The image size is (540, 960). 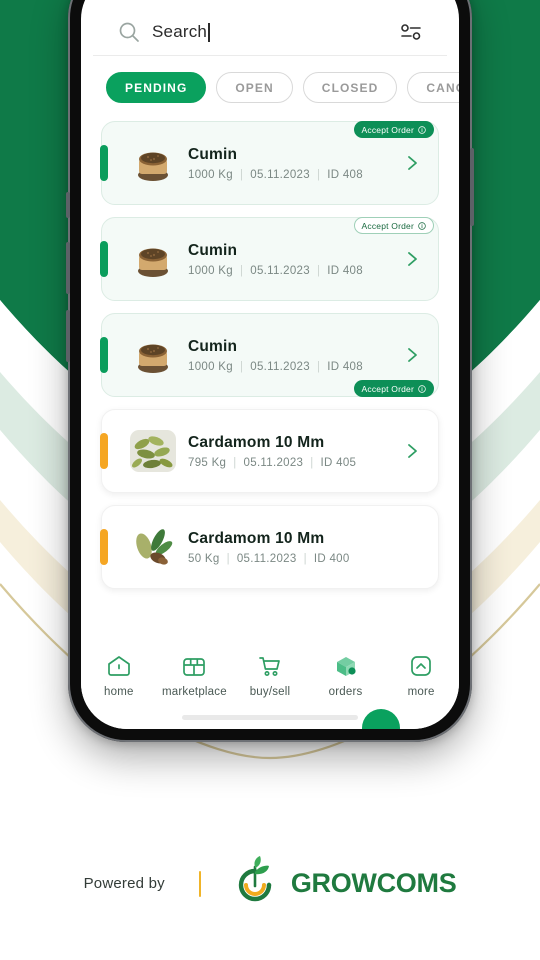 What do you see at coordinates (68, 205) in the screenshot?
I see `phone-button-mute` at bounding box center [68, 205].